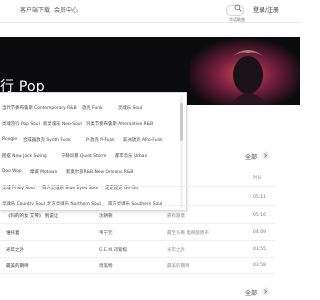  I want to click on play-all-link: 全部, so click(257, 156).